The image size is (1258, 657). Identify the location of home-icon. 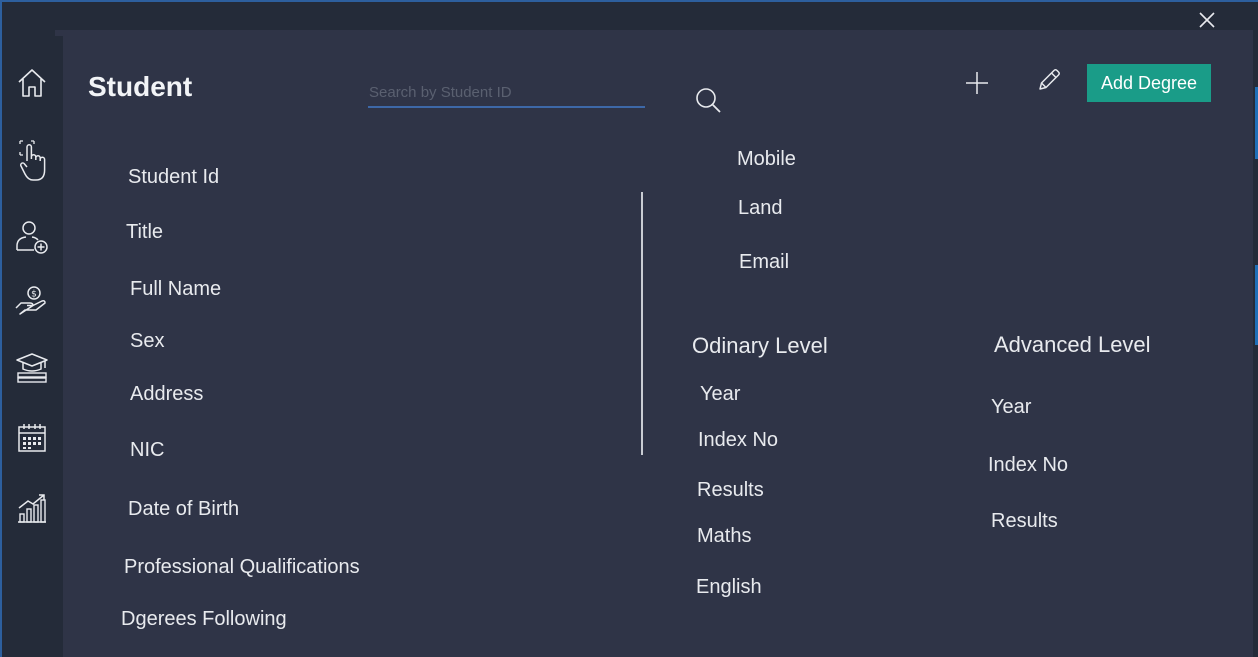
(32, 83).